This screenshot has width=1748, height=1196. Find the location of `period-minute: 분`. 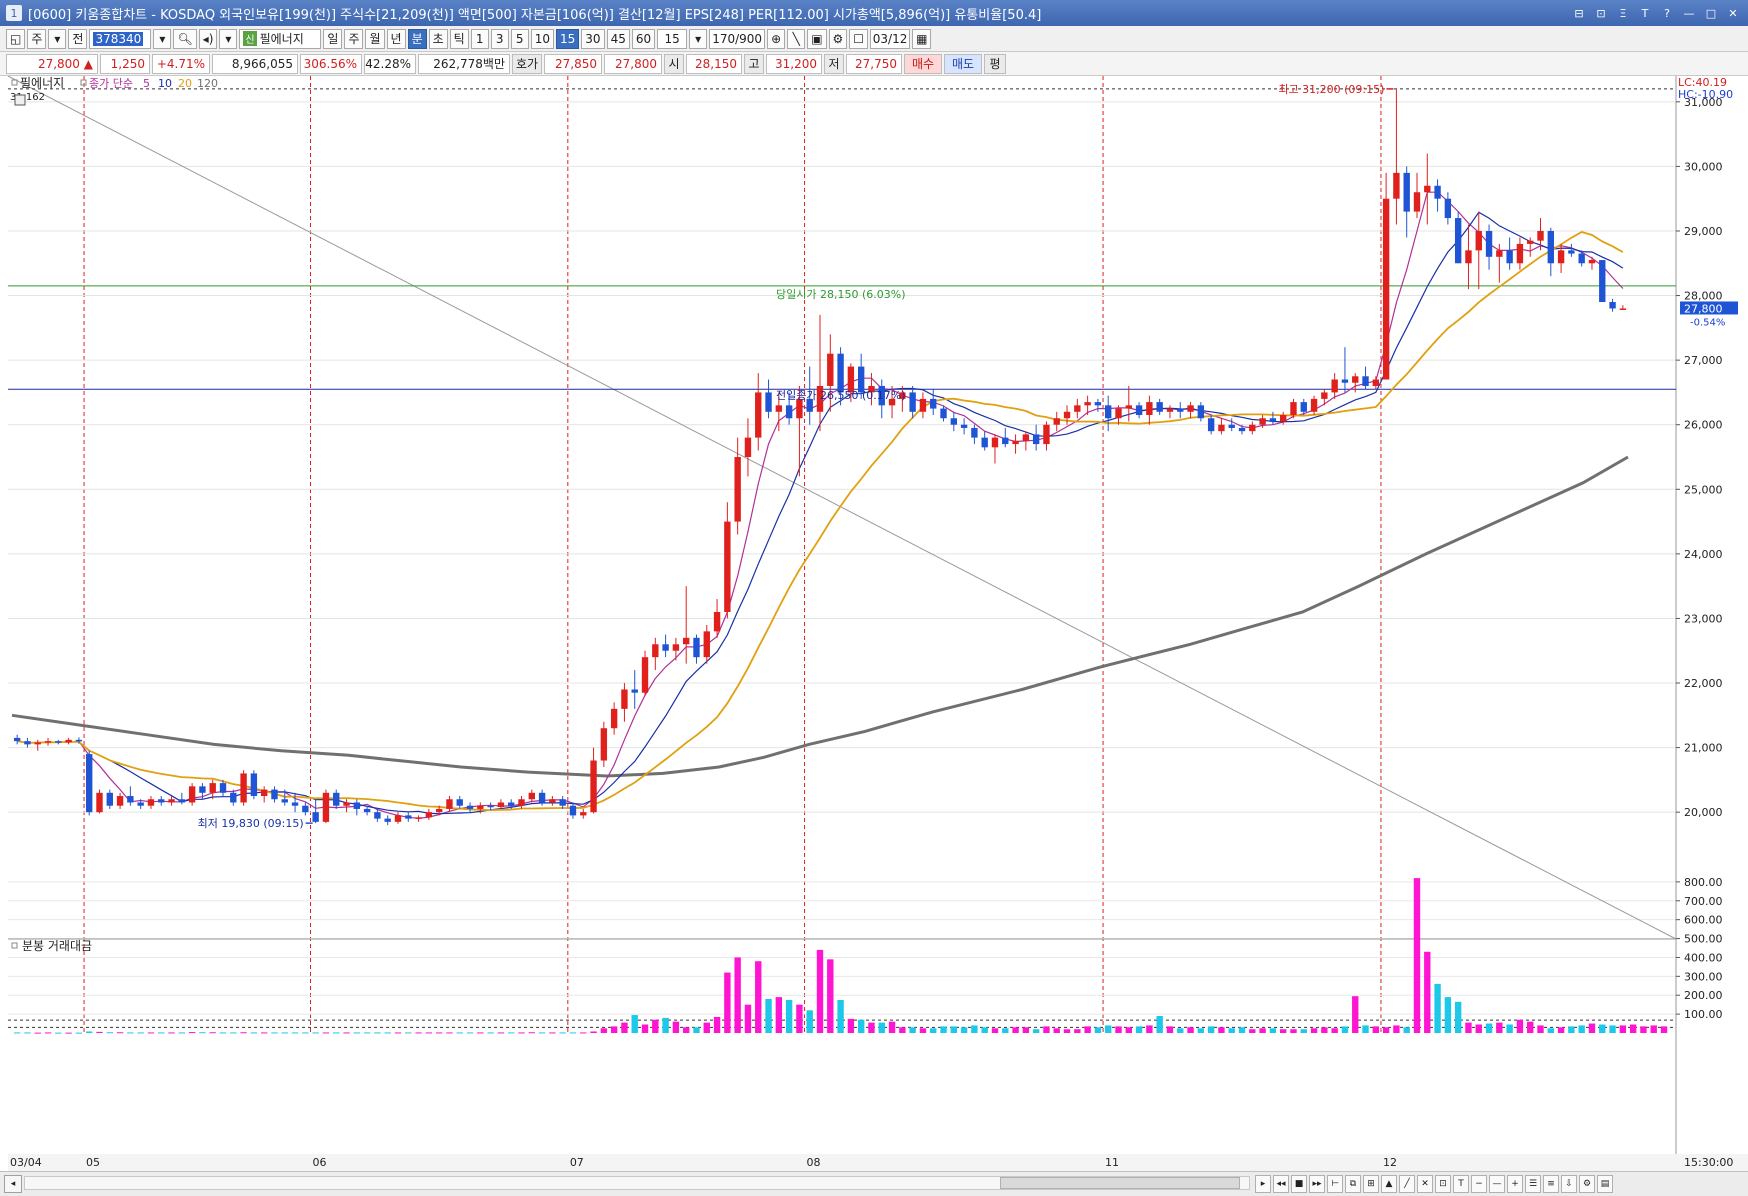

period-minute: 분 is located at coordinates (417, 38).